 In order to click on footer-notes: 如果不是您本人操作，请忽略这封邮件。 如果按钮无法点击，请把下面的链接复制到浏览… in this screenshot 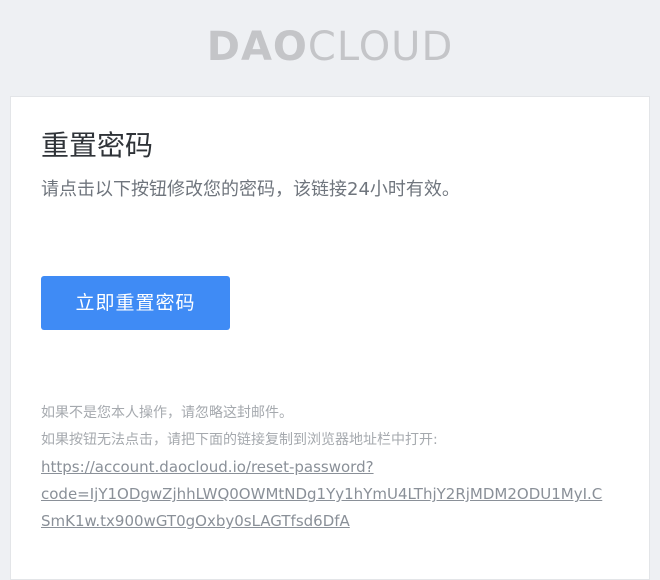, I will do `click(239, 427)`.